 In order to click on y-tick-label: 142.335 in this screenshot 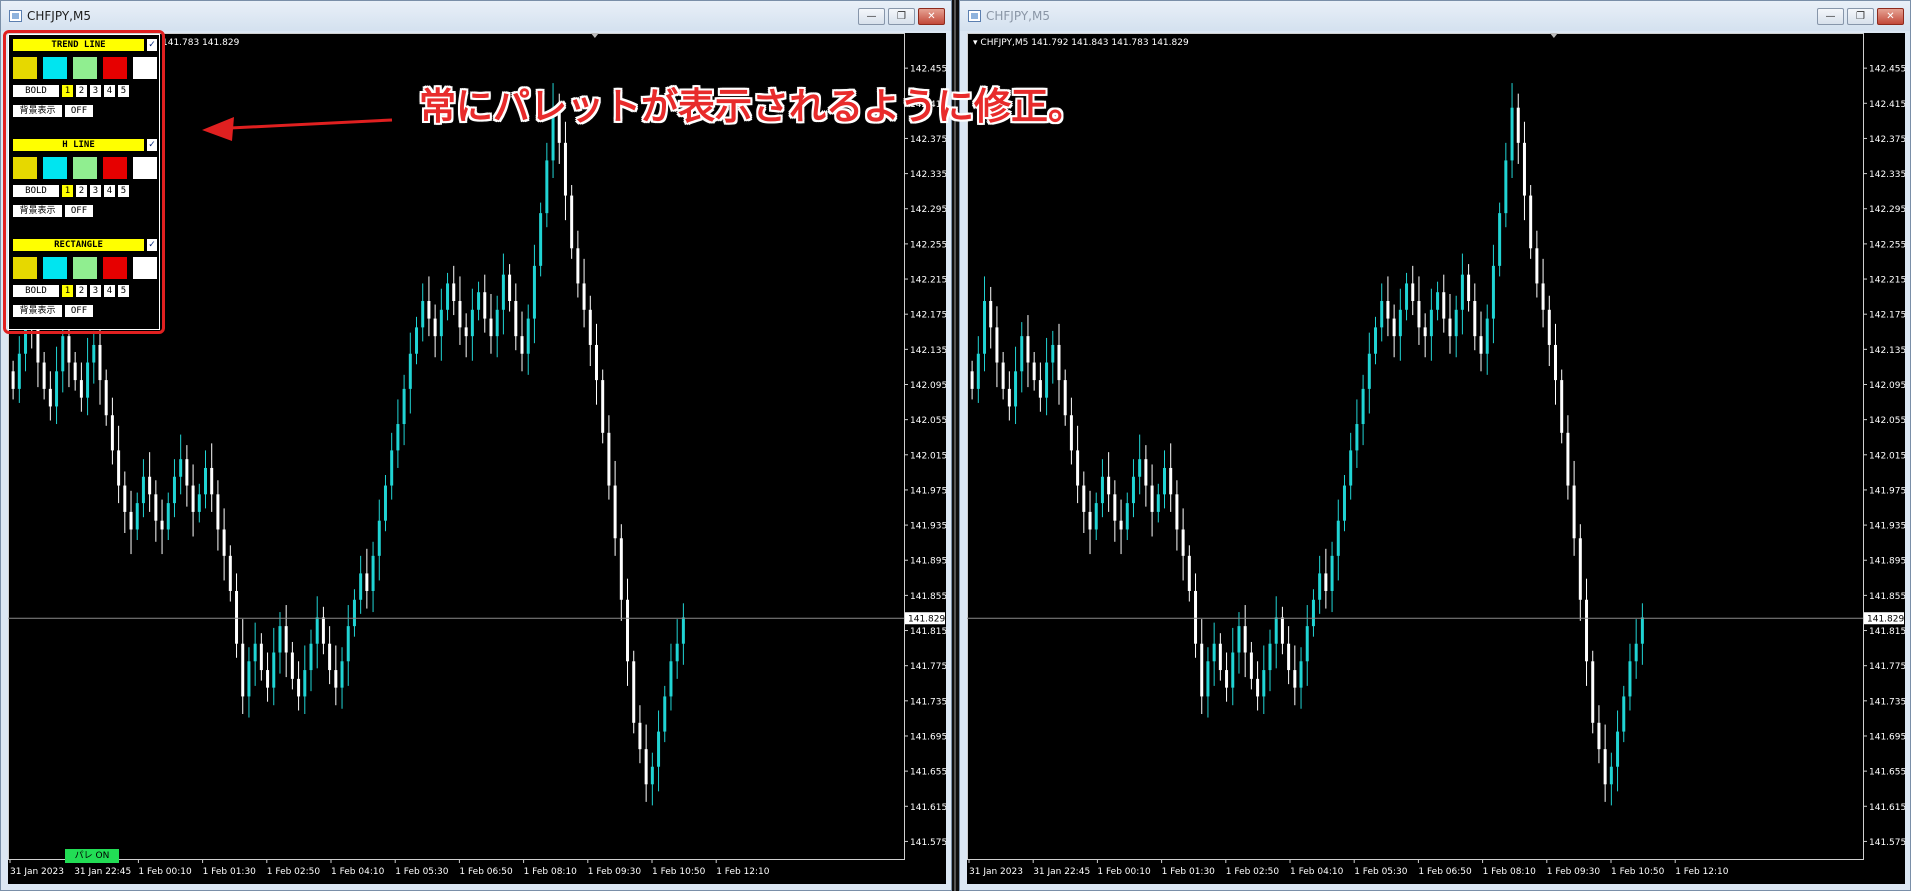, I will do `click(928, 175)`.